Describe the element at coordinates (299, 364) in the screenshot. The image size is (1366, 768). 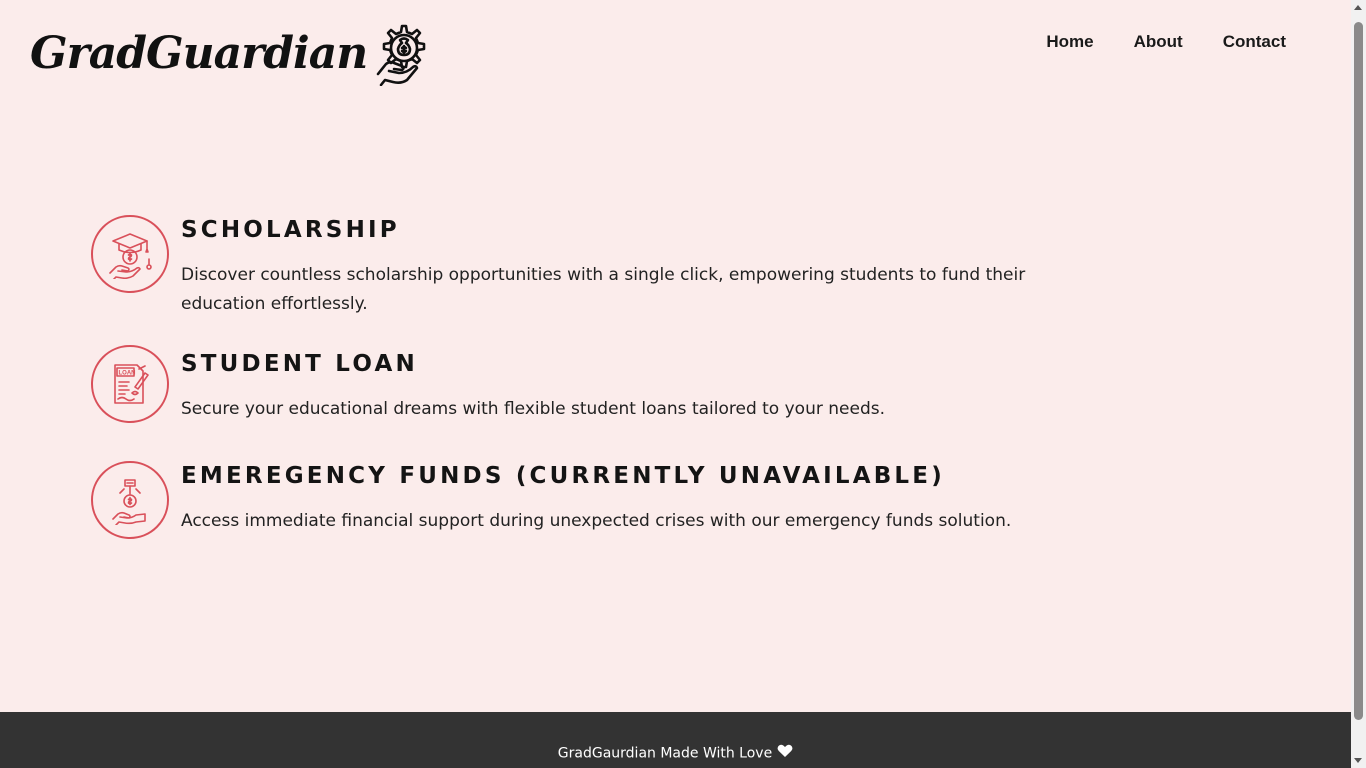
I see `service-title: STUDENT LOAN` at that location.